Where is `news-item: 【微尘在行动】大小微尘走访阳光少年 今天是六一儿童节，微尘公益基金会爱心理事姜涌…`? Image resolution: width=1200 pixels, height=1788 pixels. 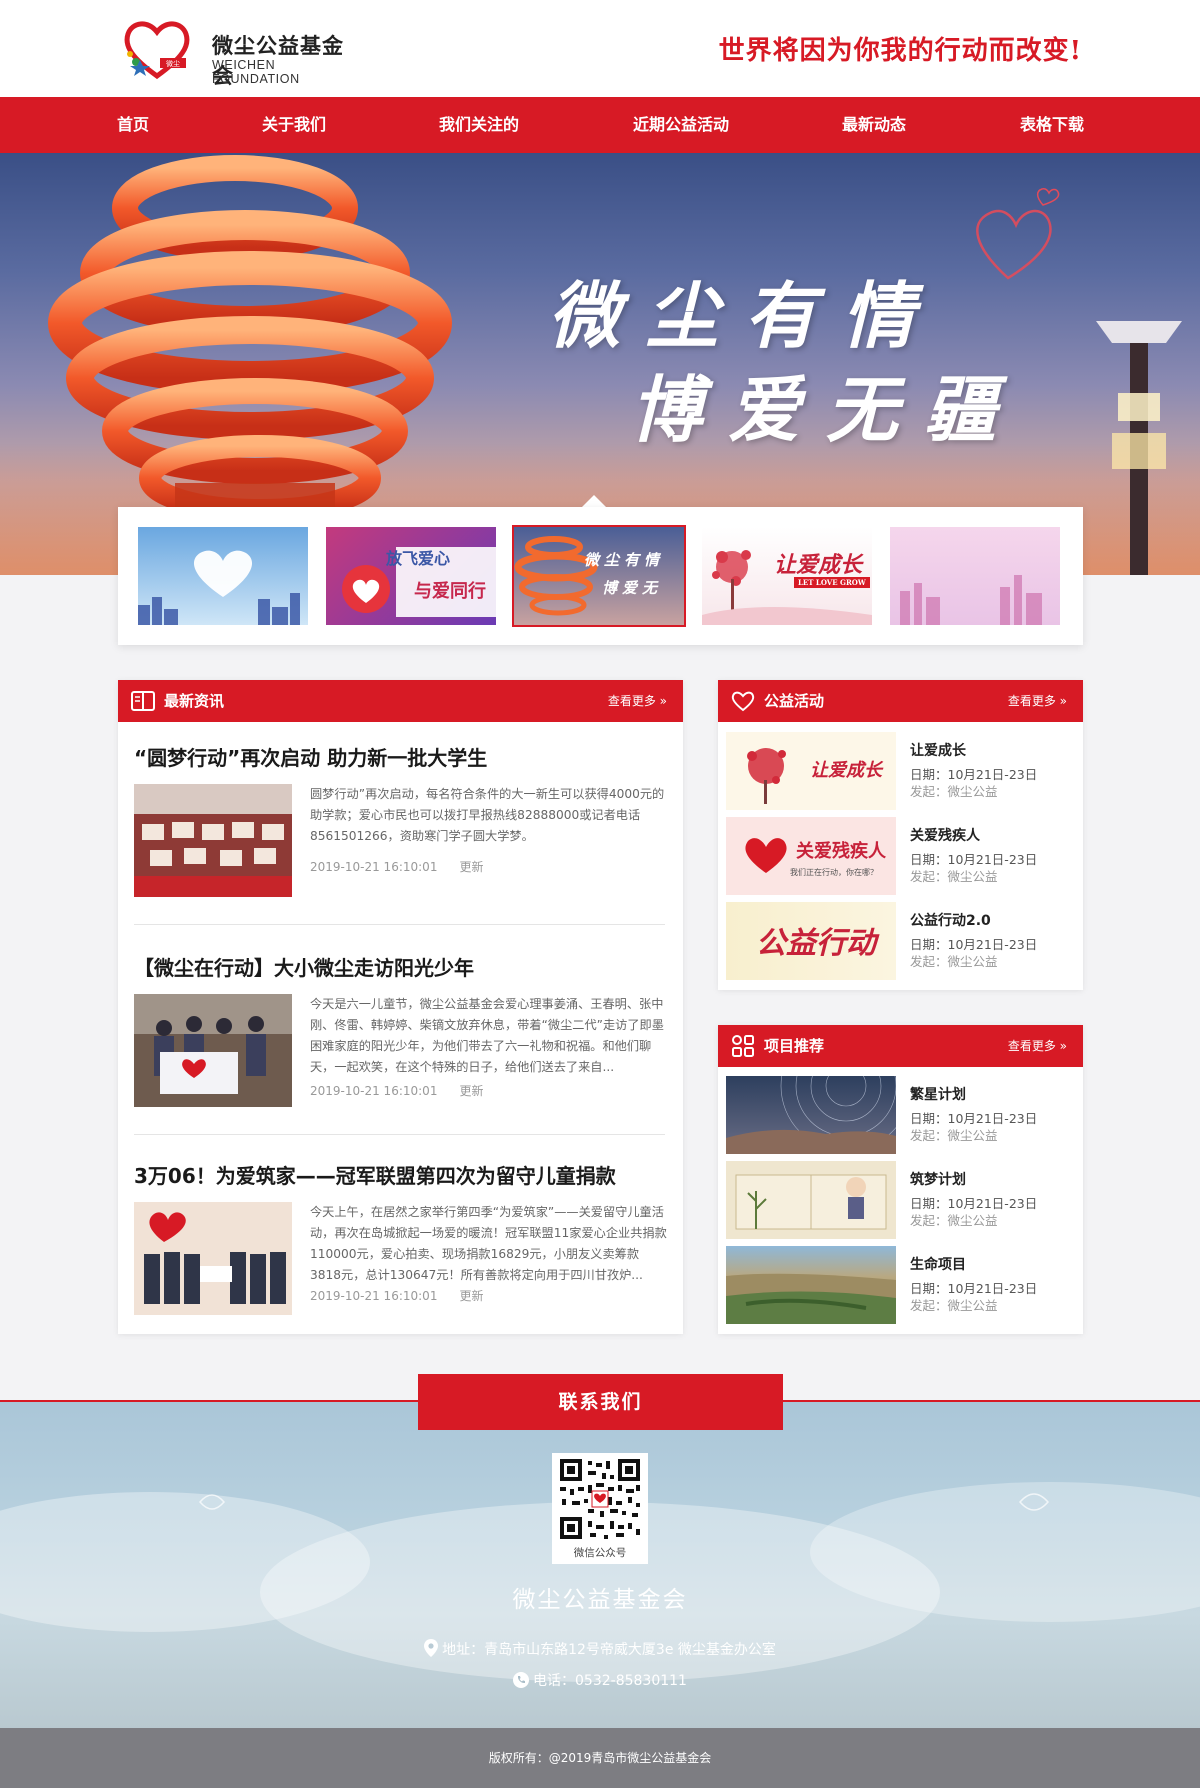
news-item: 【微尘在行动】大小微尘走访阳光少年 今天是六一儿童节，微尘公益基金会爱心理事姜涌… is located at coordinates (401, 1047).